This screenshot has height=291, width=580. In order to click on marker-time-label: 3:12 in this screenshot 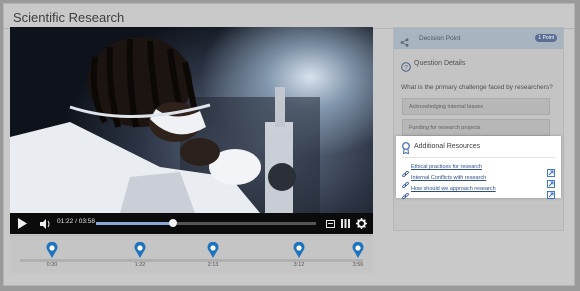, I will do `click(299, 265)`.